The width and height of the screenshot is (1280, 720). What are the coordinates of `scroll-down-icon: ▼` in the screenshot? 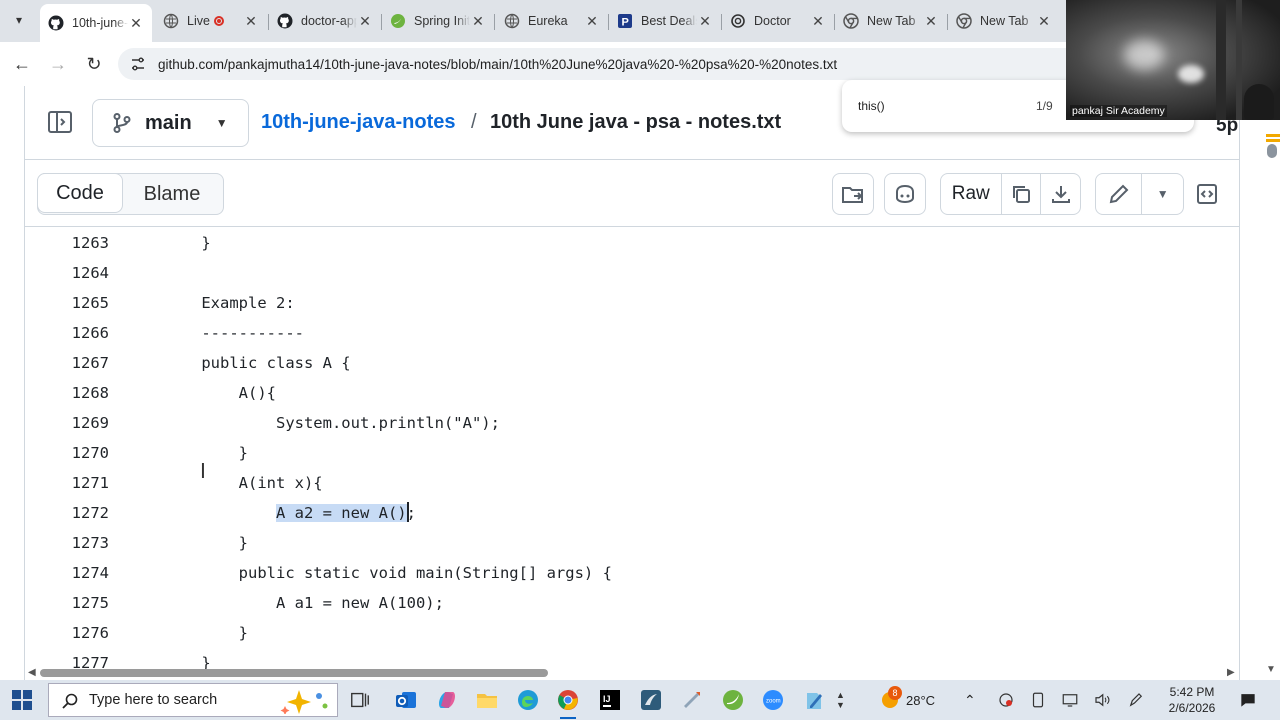 It's located at (1271, 669).